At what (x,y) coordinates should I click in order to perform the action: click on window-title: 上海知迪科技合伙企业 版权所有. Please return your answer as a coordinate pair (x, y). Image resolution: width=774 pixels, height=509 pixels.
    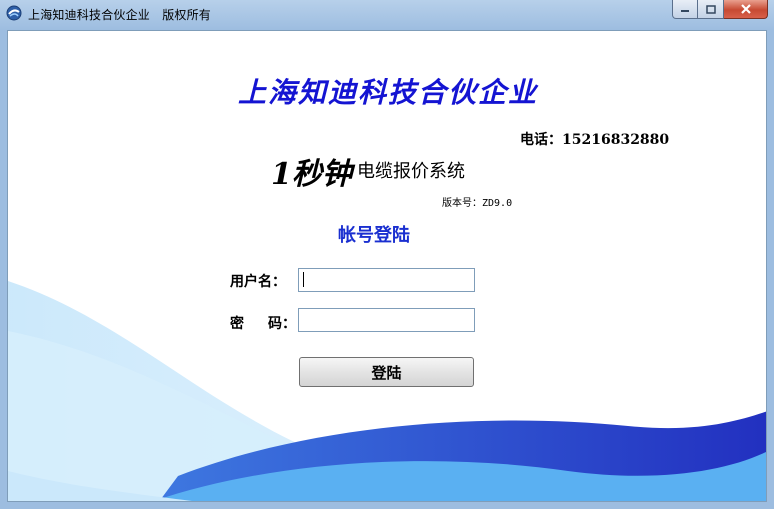
    Looking at the image, I should click on (120, 15).